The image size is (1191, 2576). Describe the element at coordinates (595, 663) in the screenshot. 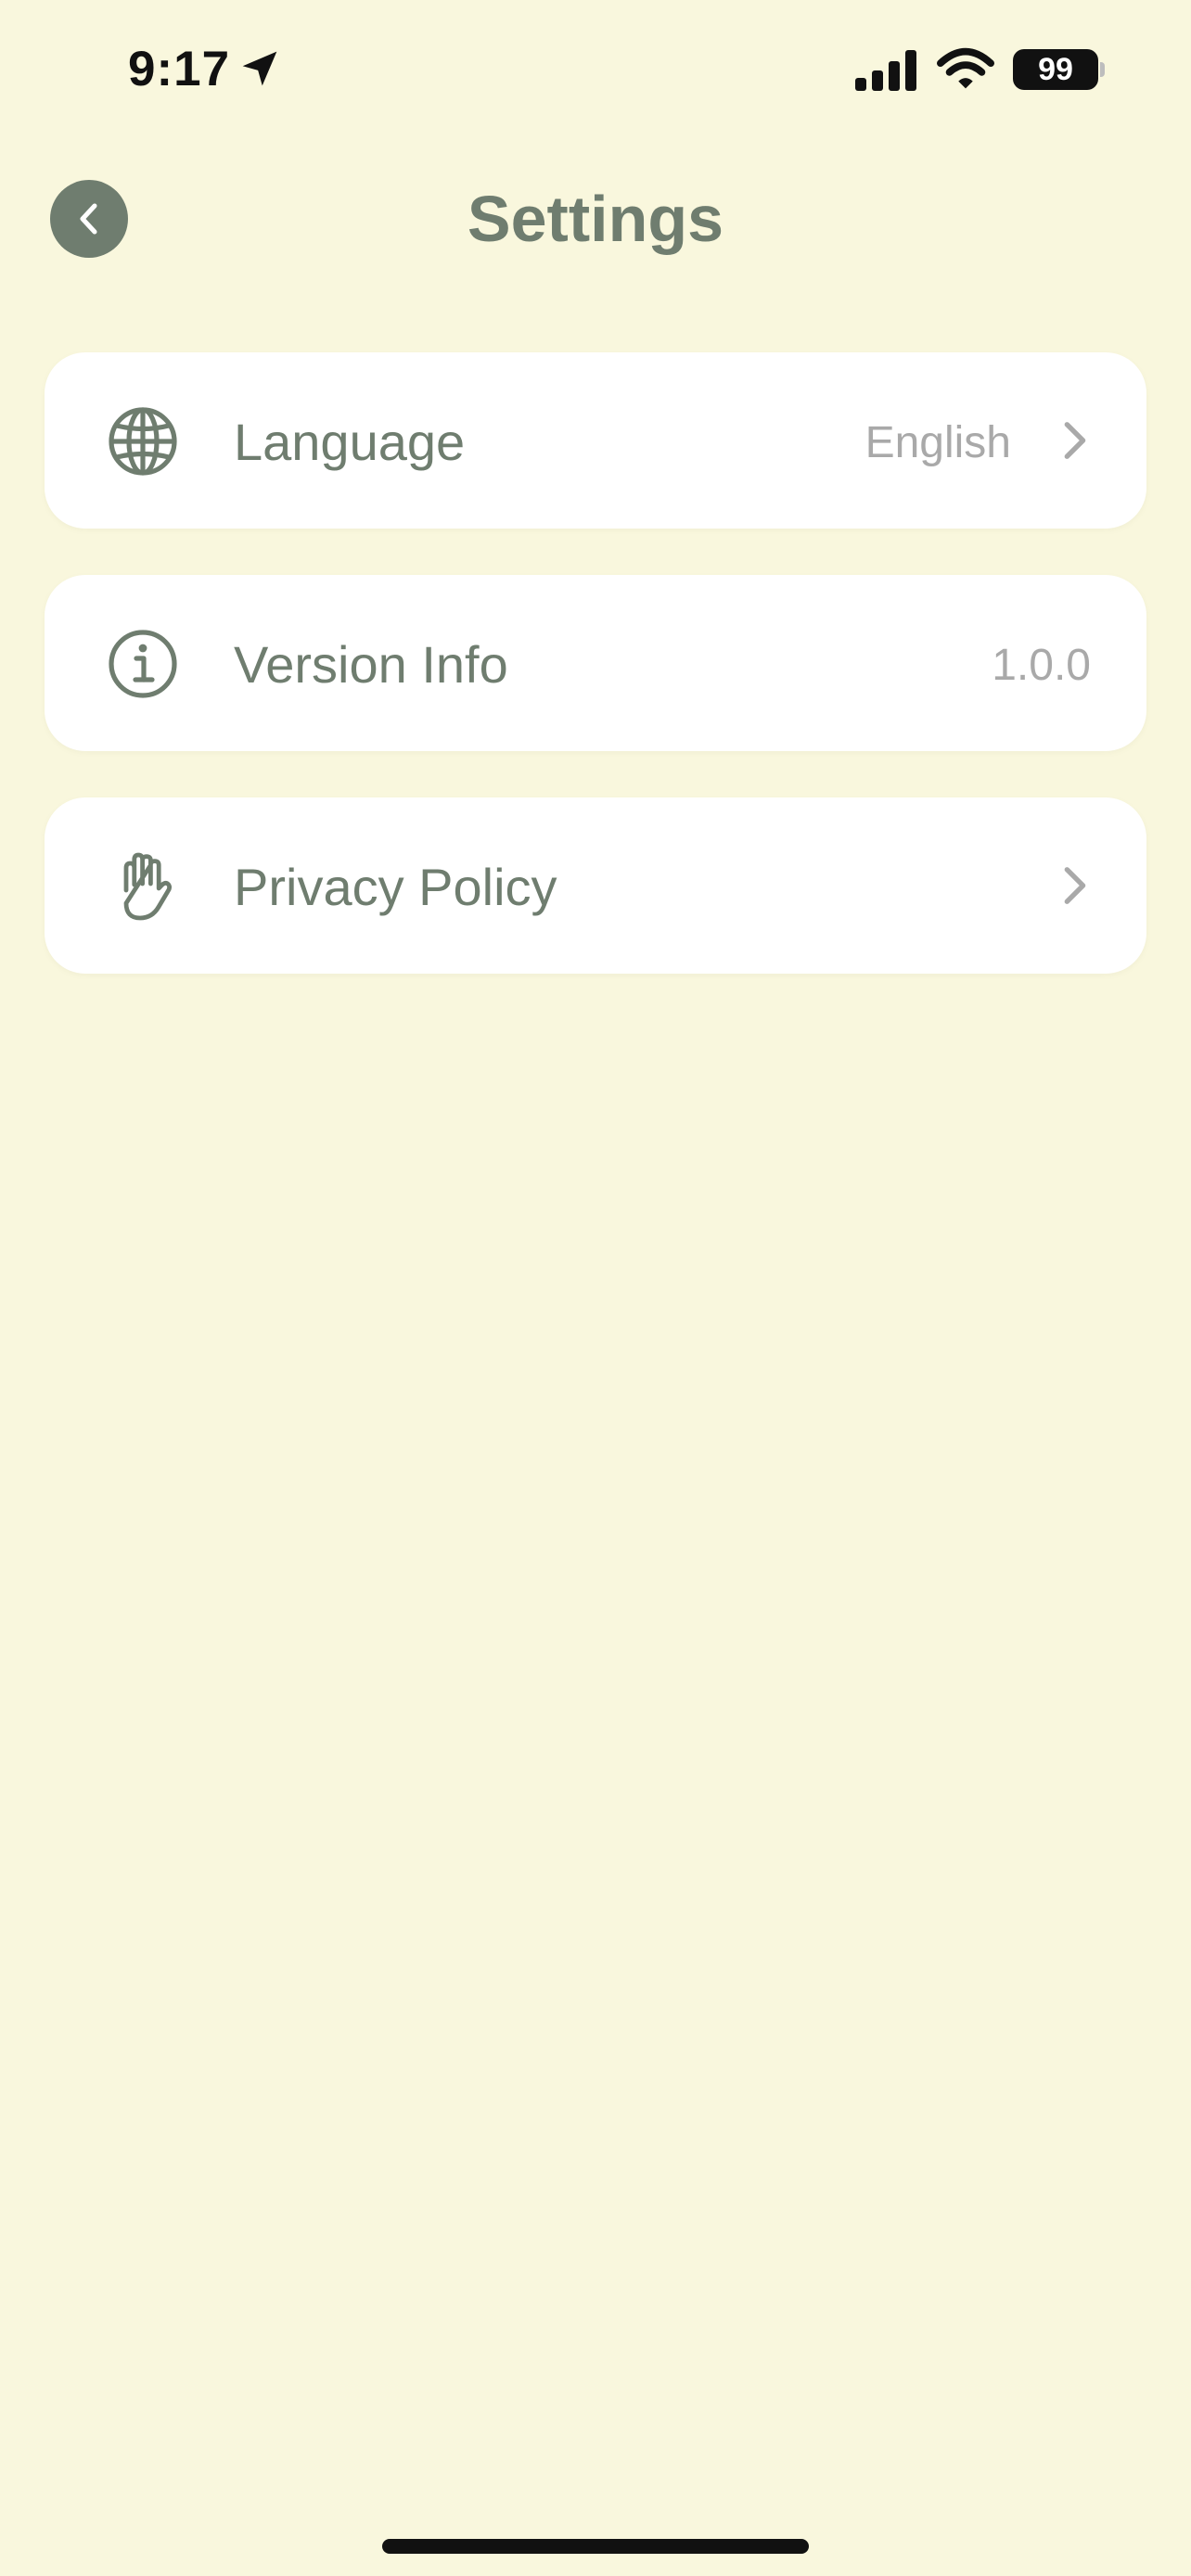

I see `settings-item-version-info: Version Info 1.0.0` at that location.